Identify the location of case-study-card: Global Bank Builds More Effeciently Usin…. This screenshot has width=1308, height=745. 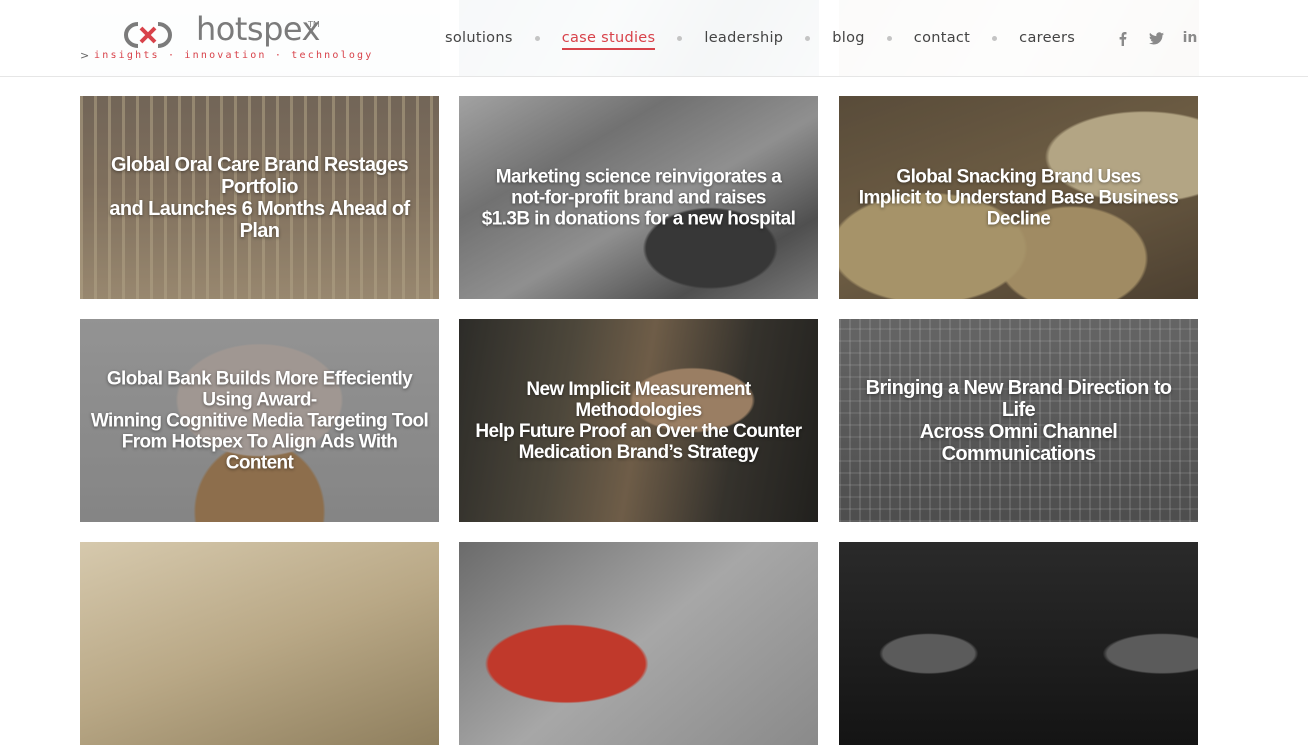
(259, 420).